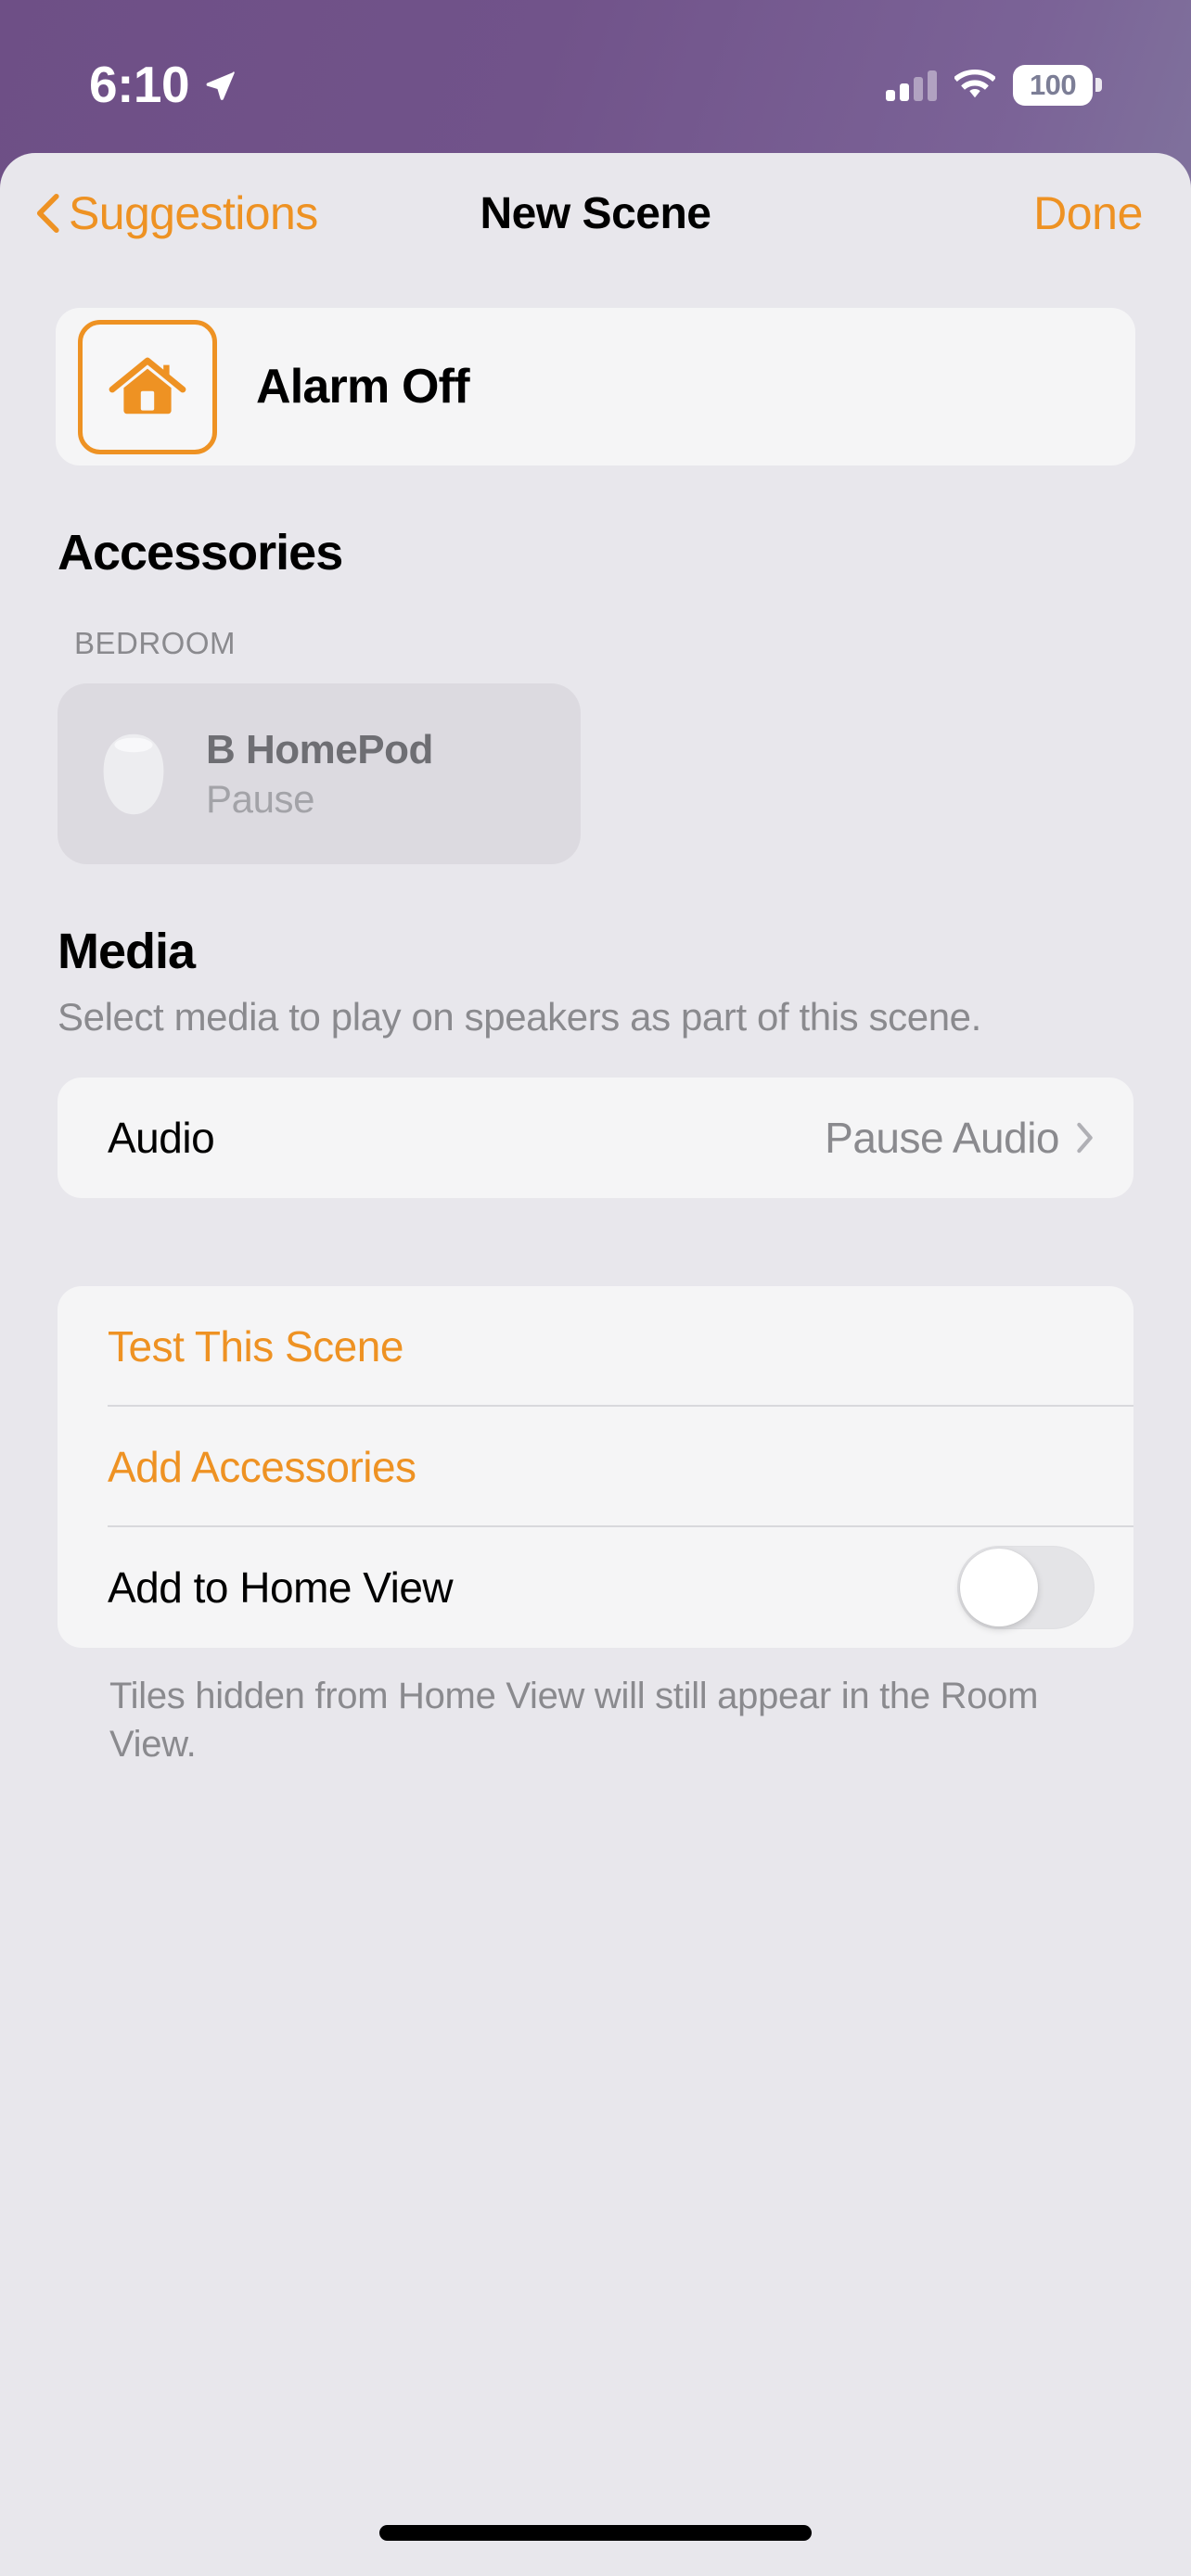  What do you see at coordinates (595, 213) in the screenshot?
I see `navigation-bar: Suggestions New Scene Done` at bounding box center [595, 213].